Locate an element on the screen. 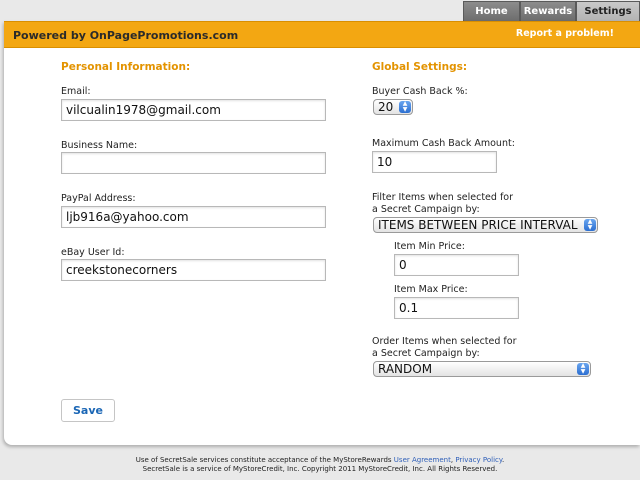 The height and width of the screenshot is (480, 640). order-label-line2: a Secret Campaign by: is located at coordinates (426, 353).